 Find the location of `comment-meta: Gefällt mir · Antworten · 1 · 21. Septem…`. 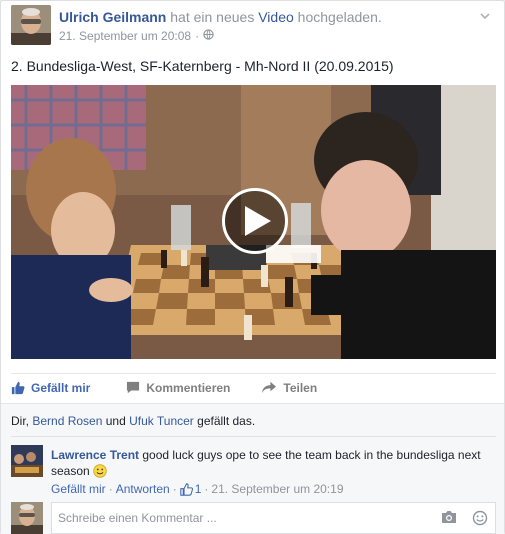

comment-meta: Gefällt mir · Antworten · 1 · 21. Septem… is located at coordinates (197, 489).